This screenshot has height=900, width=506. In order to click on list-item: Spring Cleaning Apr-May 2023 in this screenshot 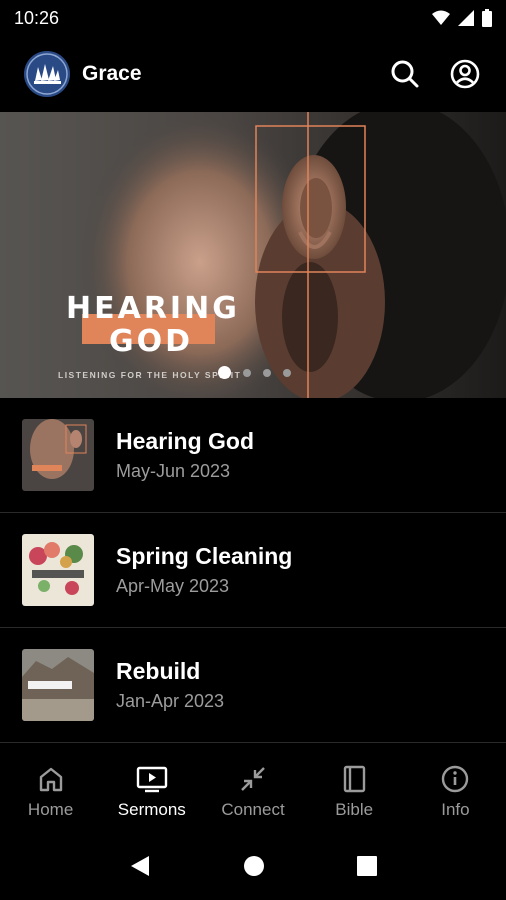, I will do `click(253, 570)`.